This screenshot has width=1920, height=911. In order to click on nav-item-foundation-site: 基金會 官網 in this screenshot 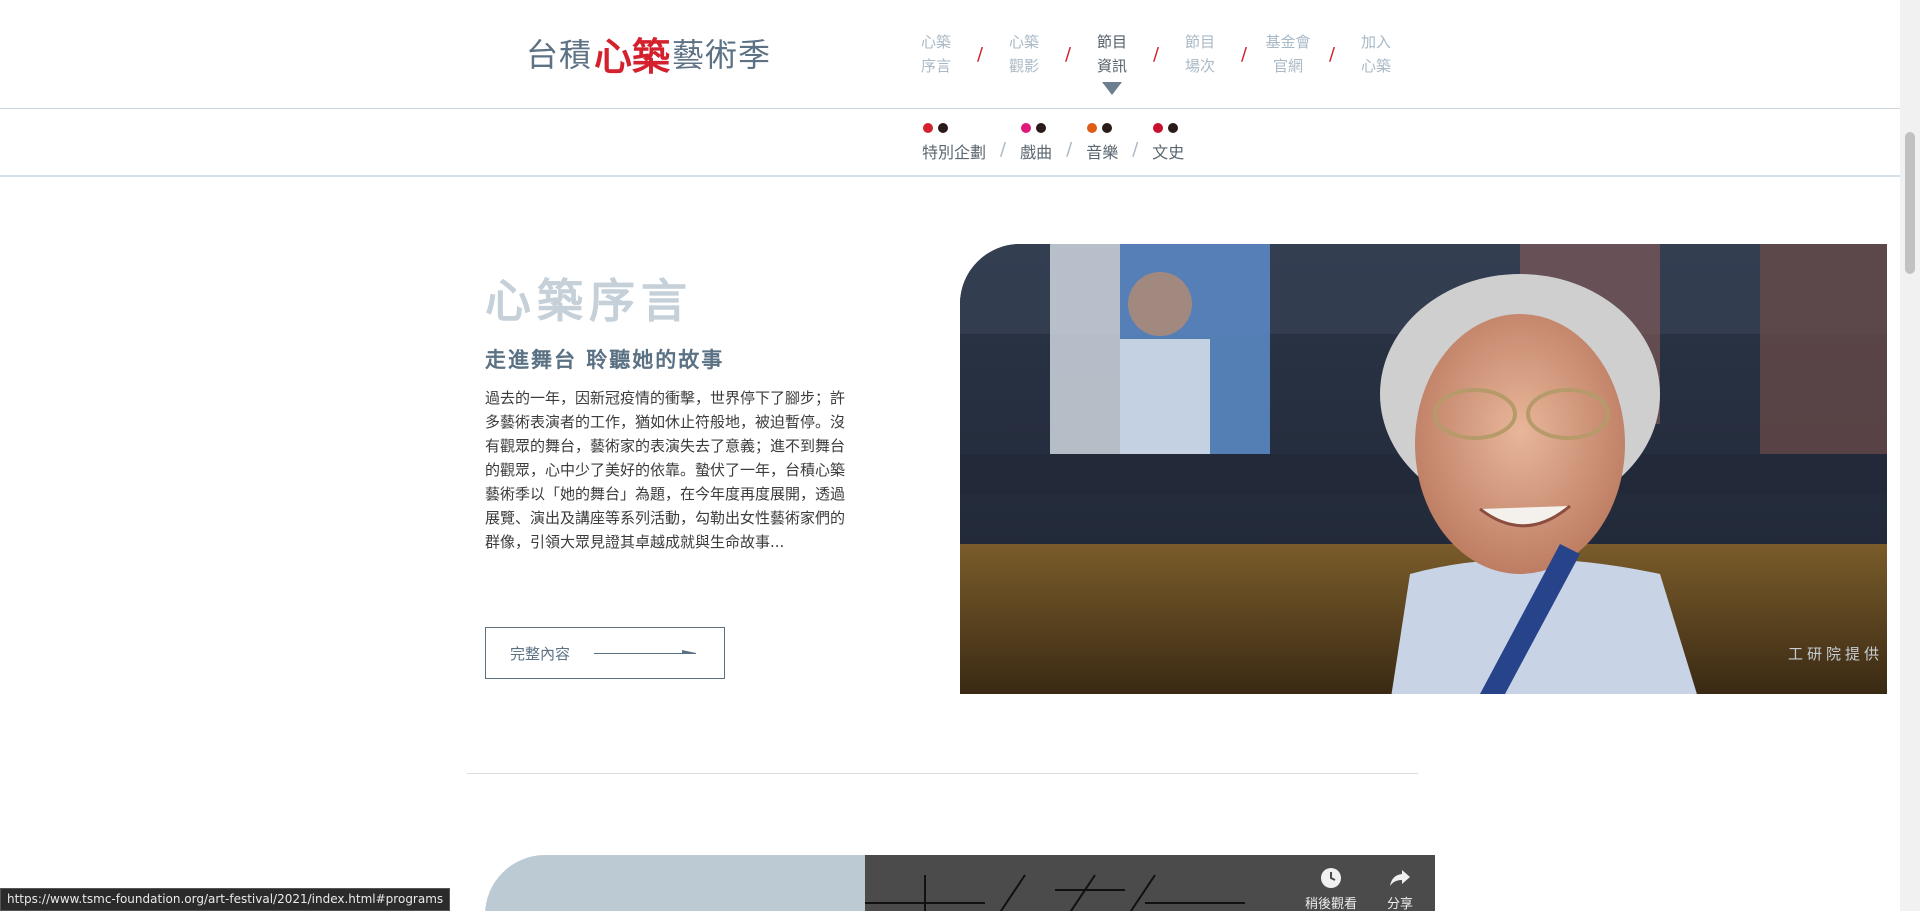, I will do `click(1288, 54)`.